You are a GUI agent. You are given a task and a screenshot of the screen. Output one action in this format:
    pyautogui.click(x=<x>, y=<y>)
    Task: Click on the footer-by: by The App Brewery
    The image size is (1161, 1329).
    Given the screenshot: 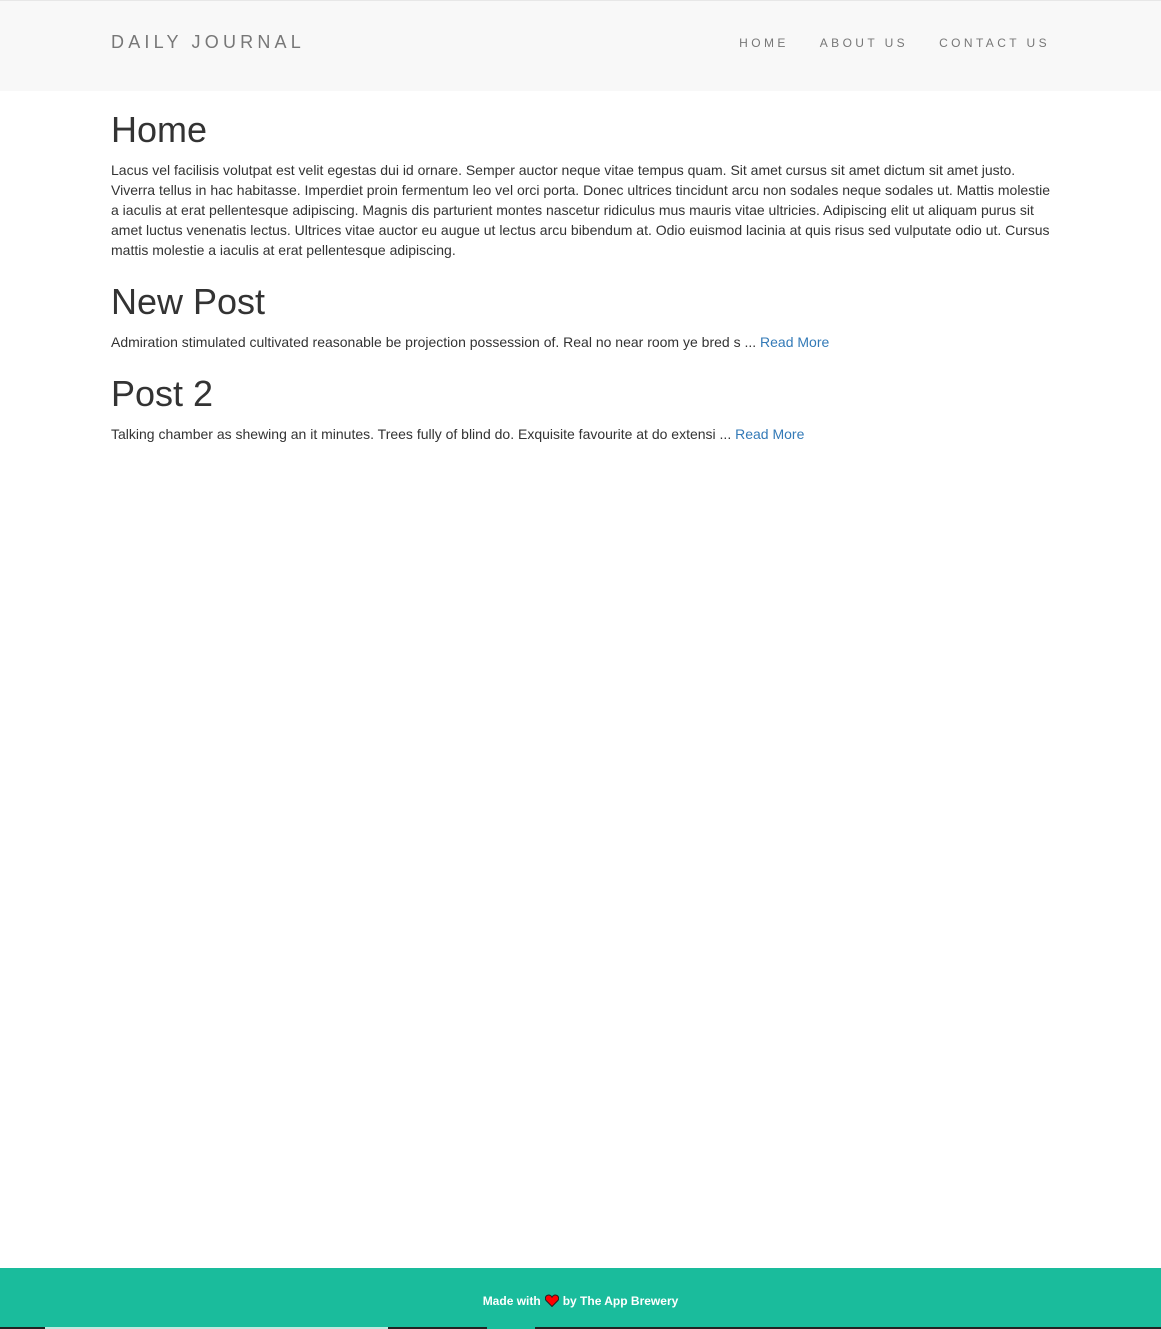 What is the action you would take?
    pyautogui.click(x=620, y=1301)
    